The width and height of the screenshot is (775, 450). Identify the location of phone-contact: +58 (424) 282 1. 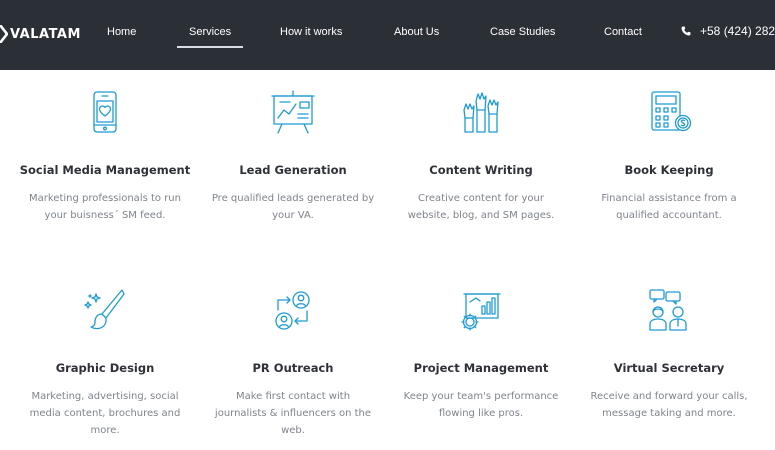
(728, 31).